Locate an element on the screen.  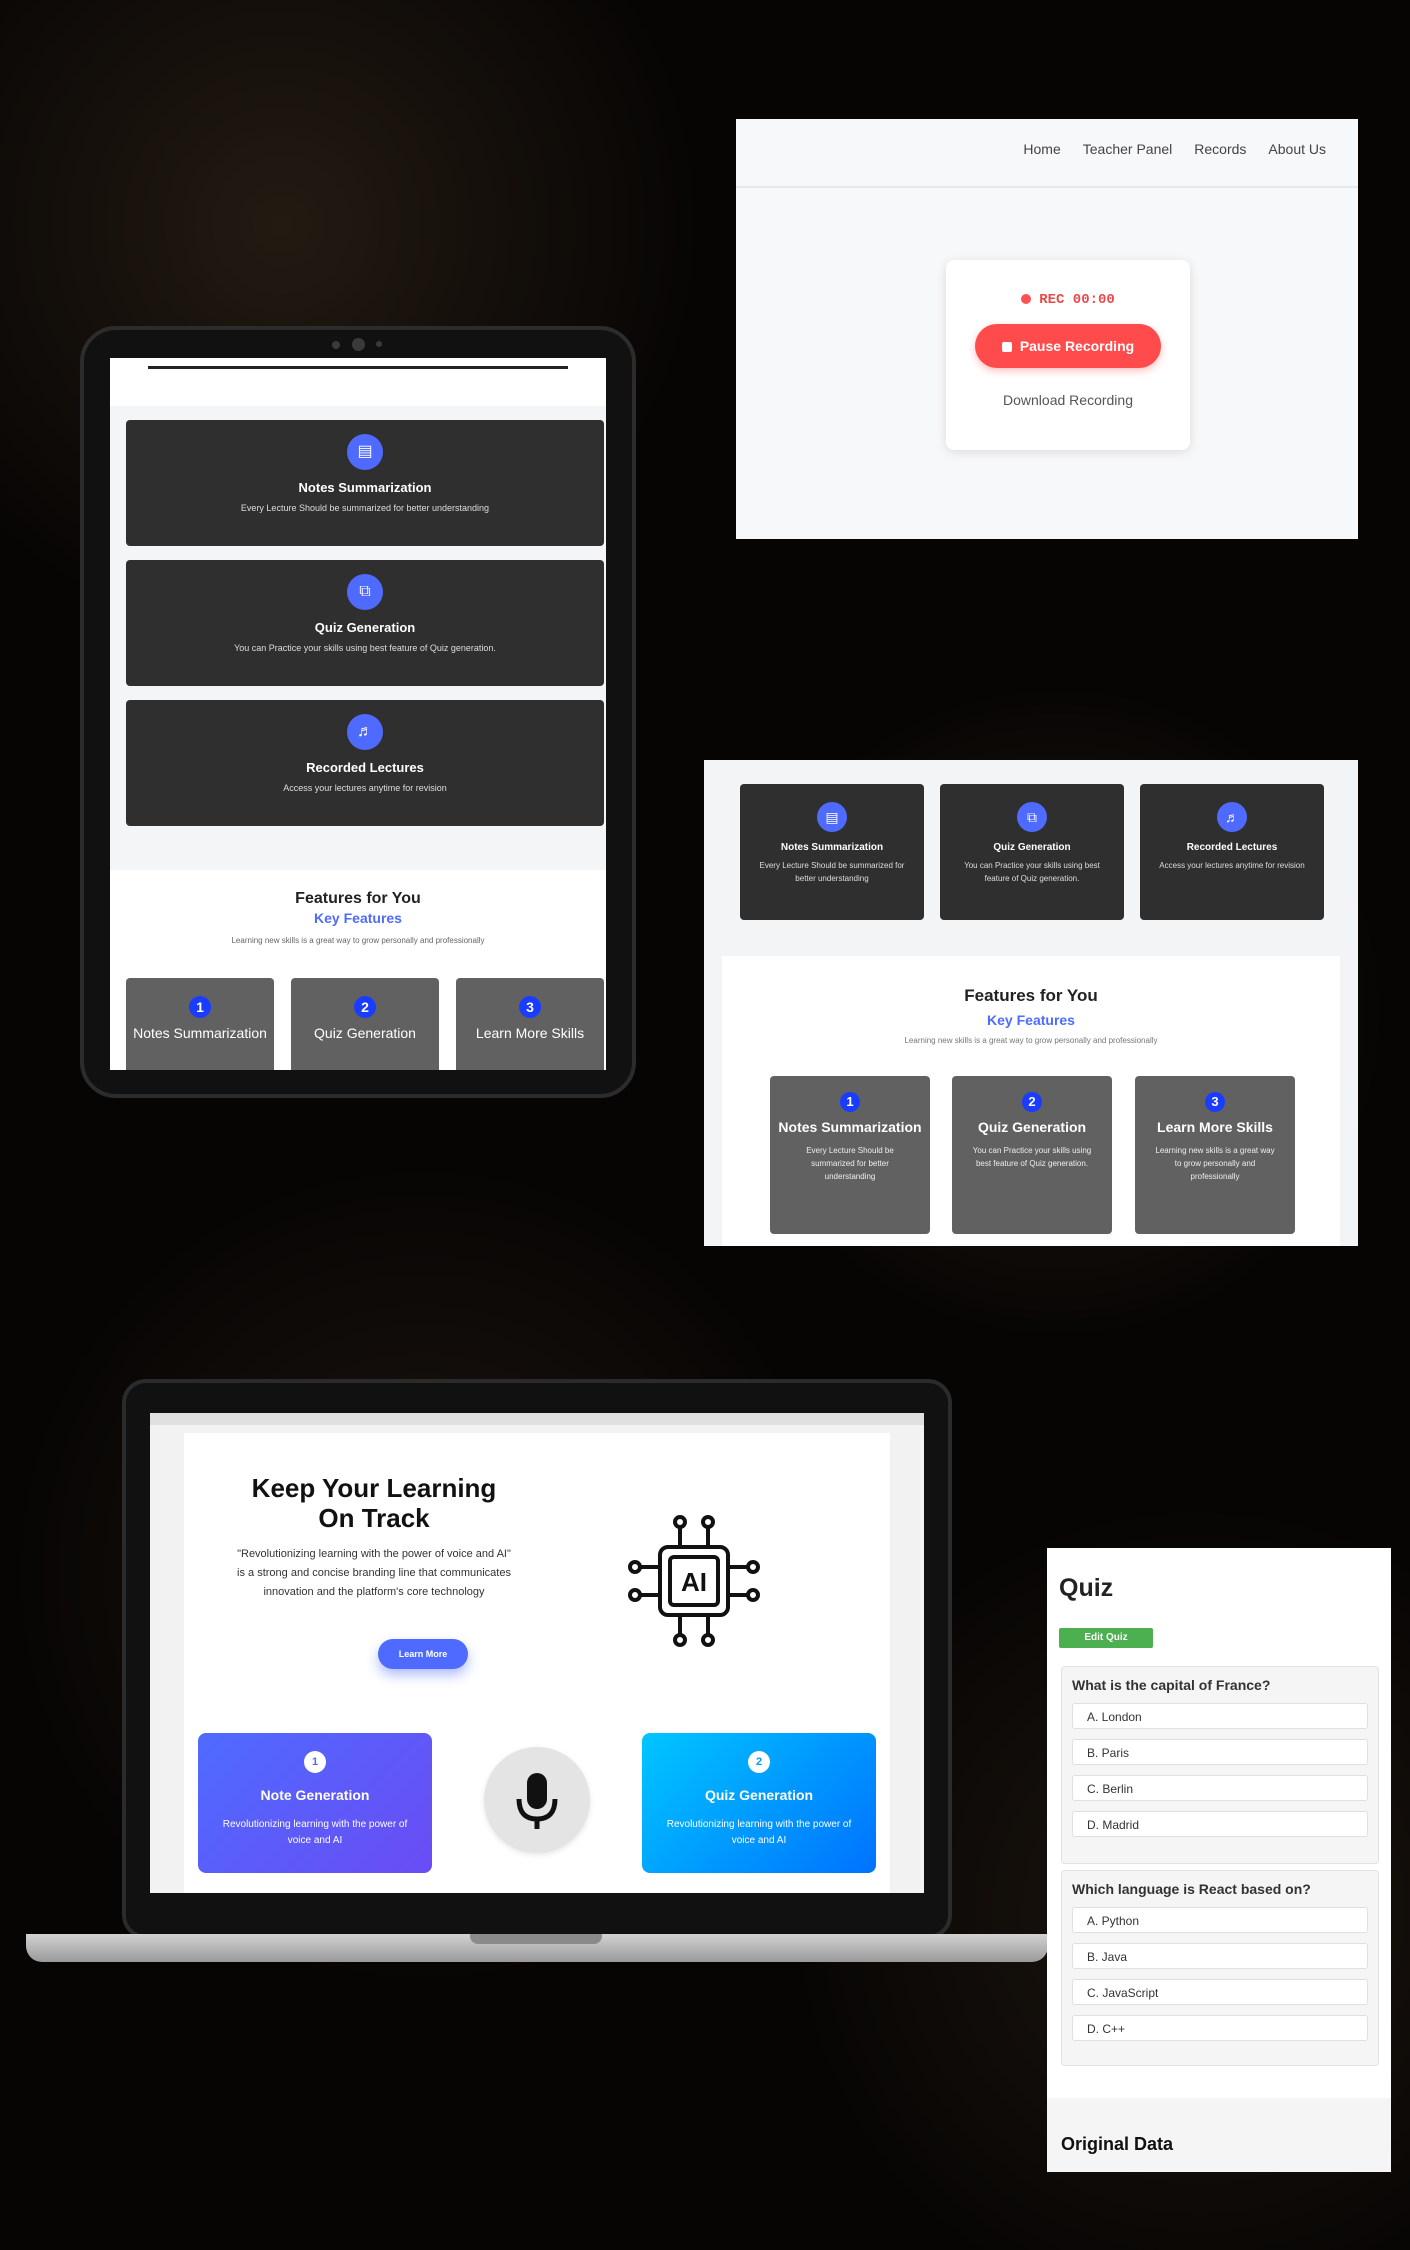
download-recording-link: Download Recording is located at coordinates (1068, 400).